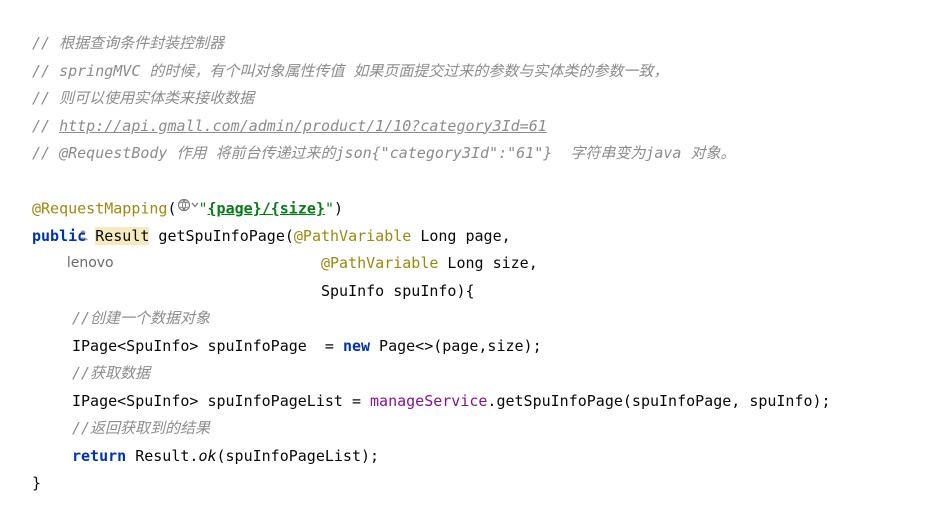 This screenshot has width=930, height=506. I want to click on request-mapping-line: @RequestMapping( "{page}/{size}"), so click(465, 209).